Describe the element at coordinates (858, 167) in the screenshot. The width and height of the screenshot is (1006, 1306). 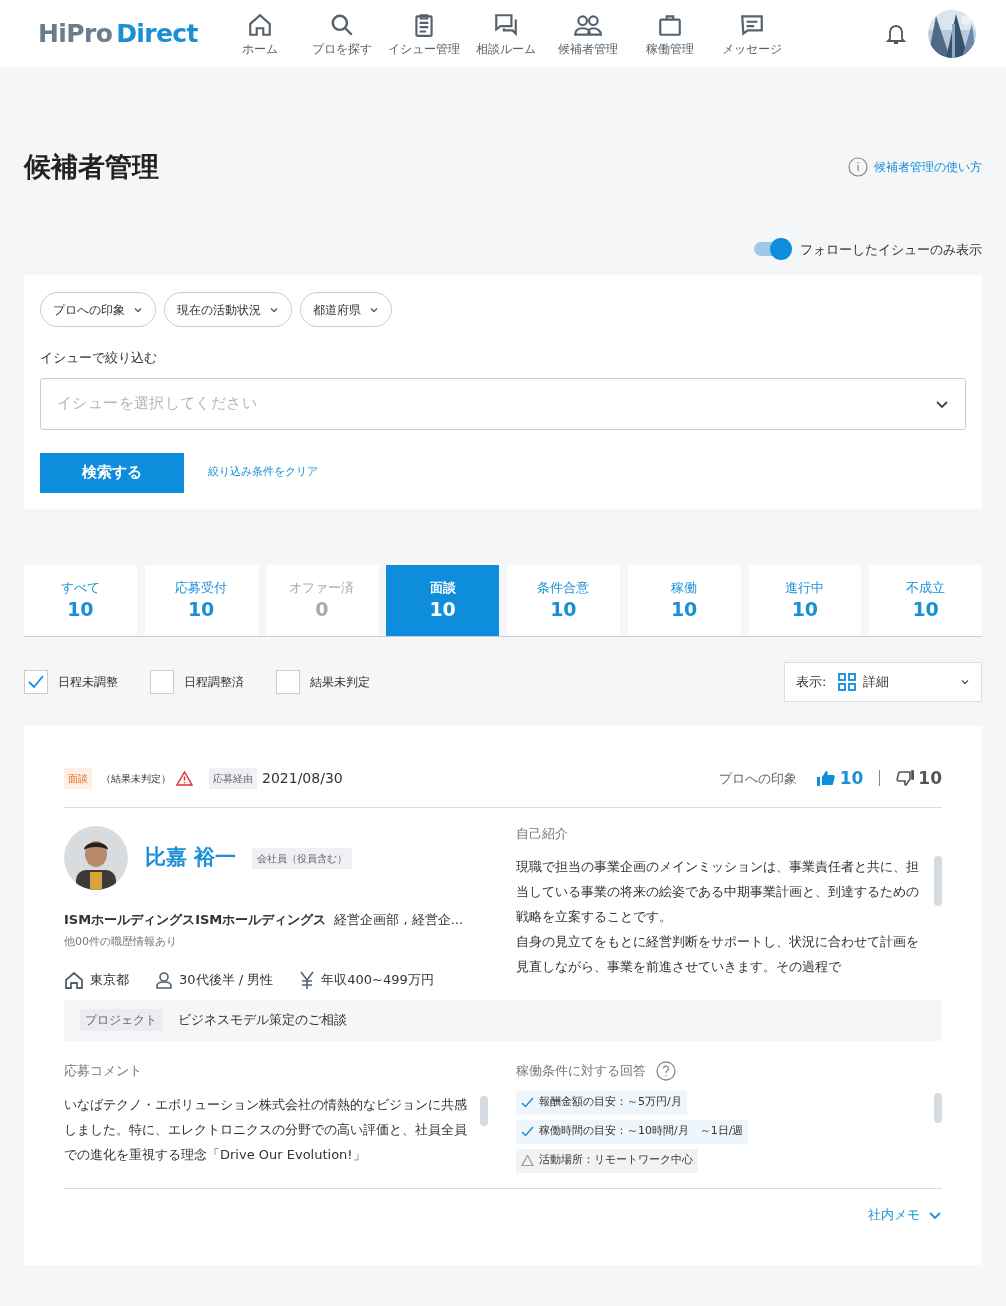
I see `info-icon` at that location.